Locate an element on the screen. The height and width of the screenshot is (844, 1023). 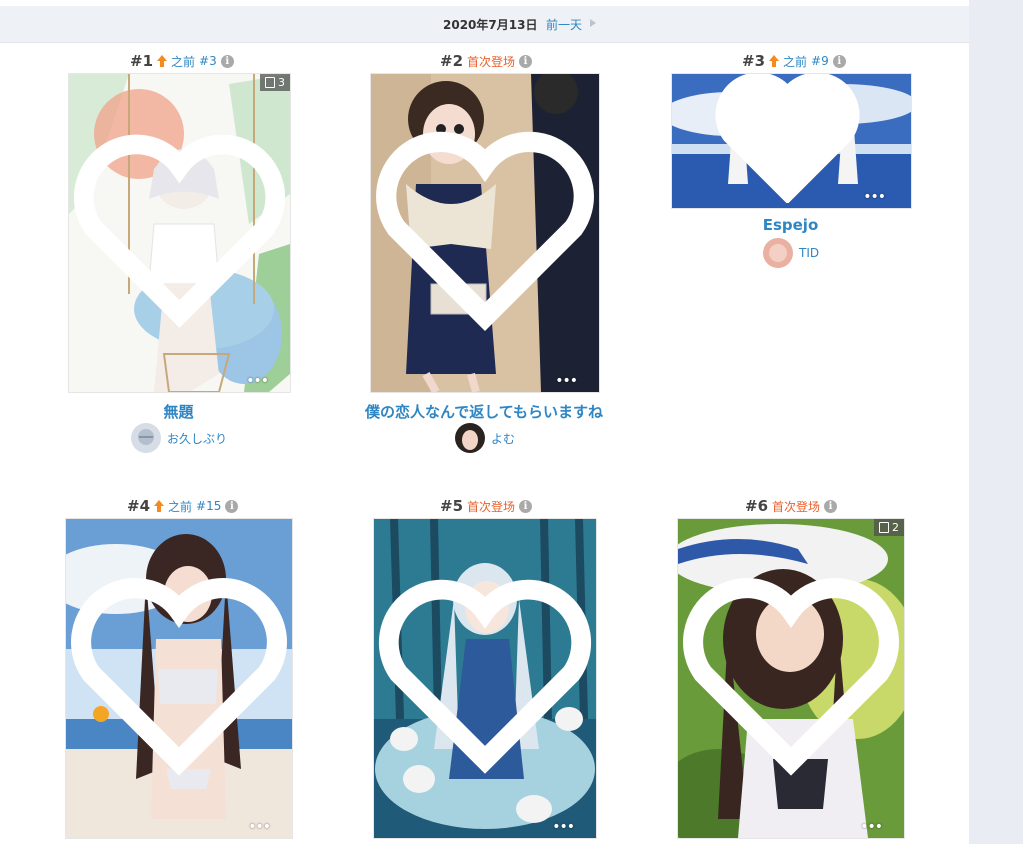
artwork-thumbnail-1: 3 ••• is located at coordinates (179, 233).